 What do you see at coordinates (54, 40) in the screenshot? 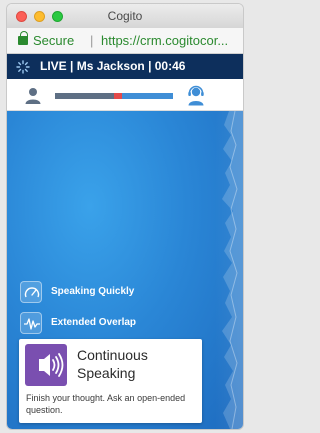
I see `secure-label: Secure` at bounding box center [54, 40].